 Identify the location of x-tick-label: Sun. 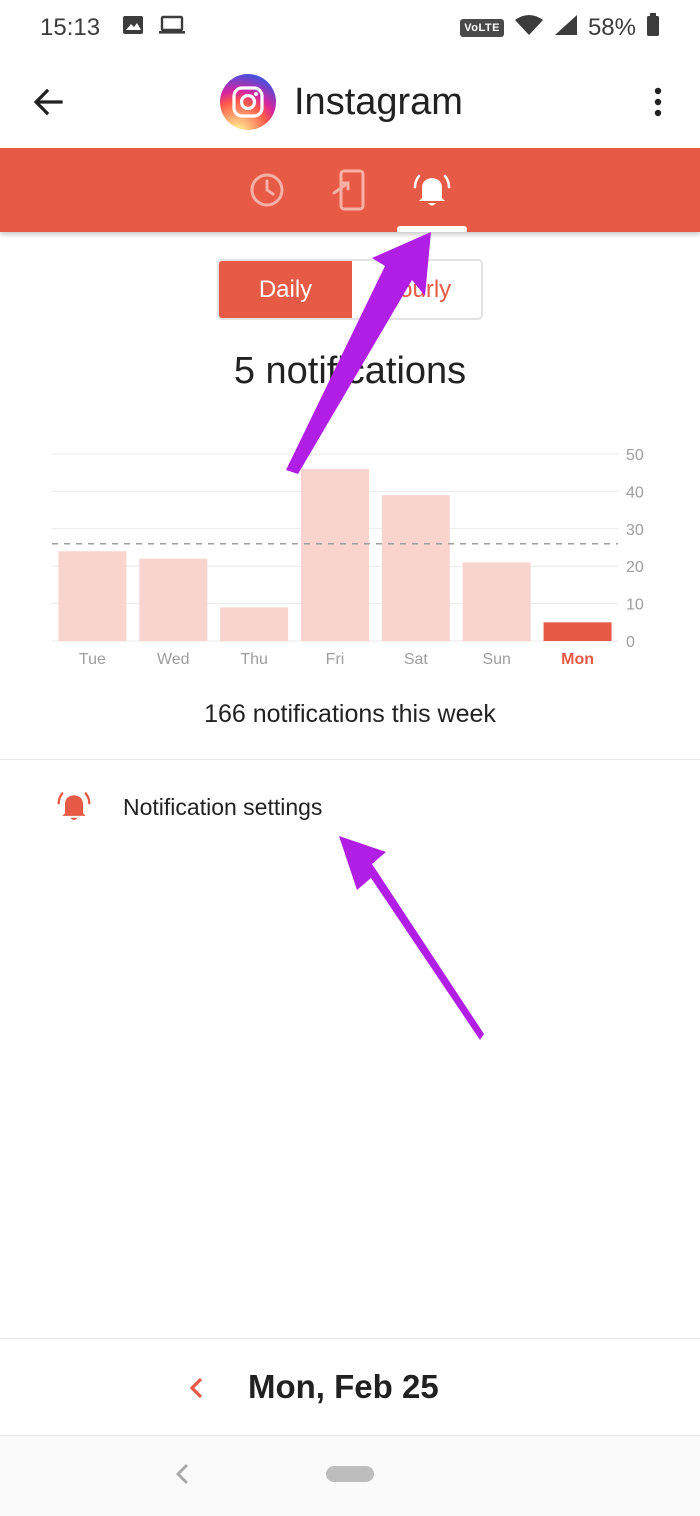
(496, 659).